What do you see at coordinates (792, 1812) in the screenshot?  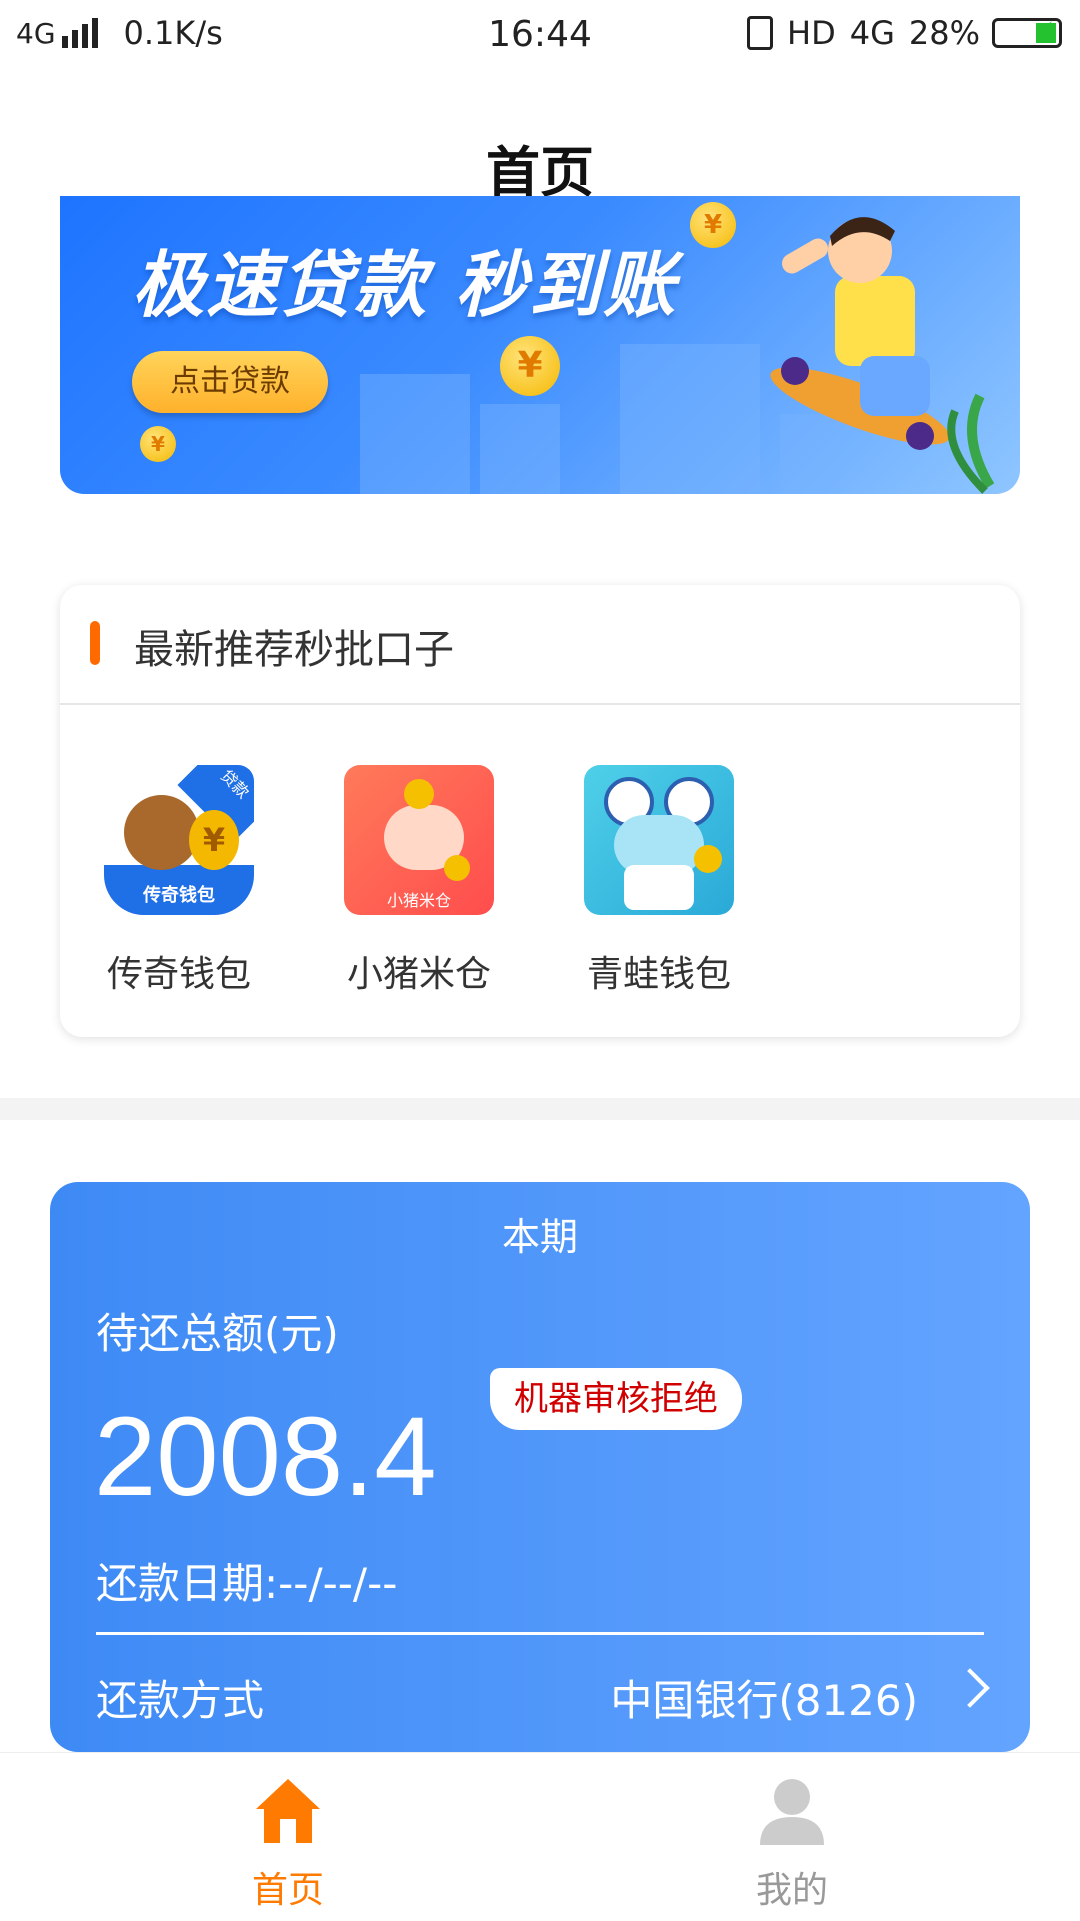 I see `user-icon` at bounding box center [792, 1812].